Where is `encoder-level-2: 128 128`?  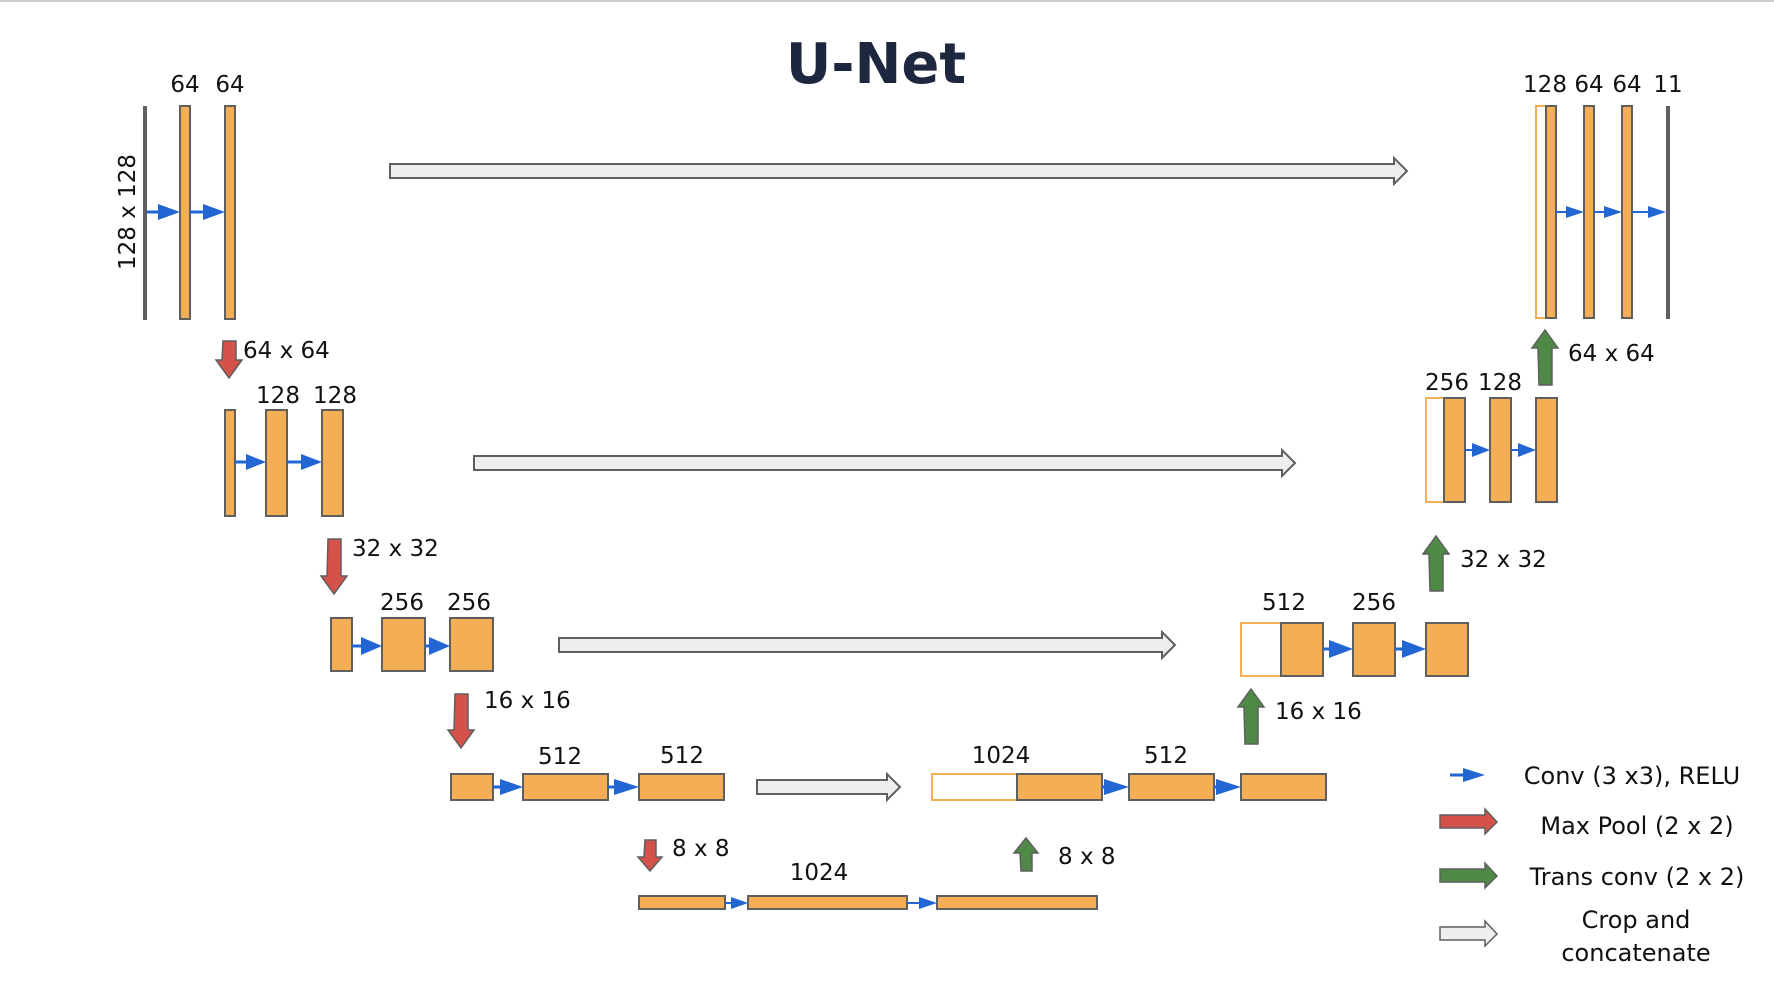 encoder-level-2: 128 128 is located at coordinates (290, 450).